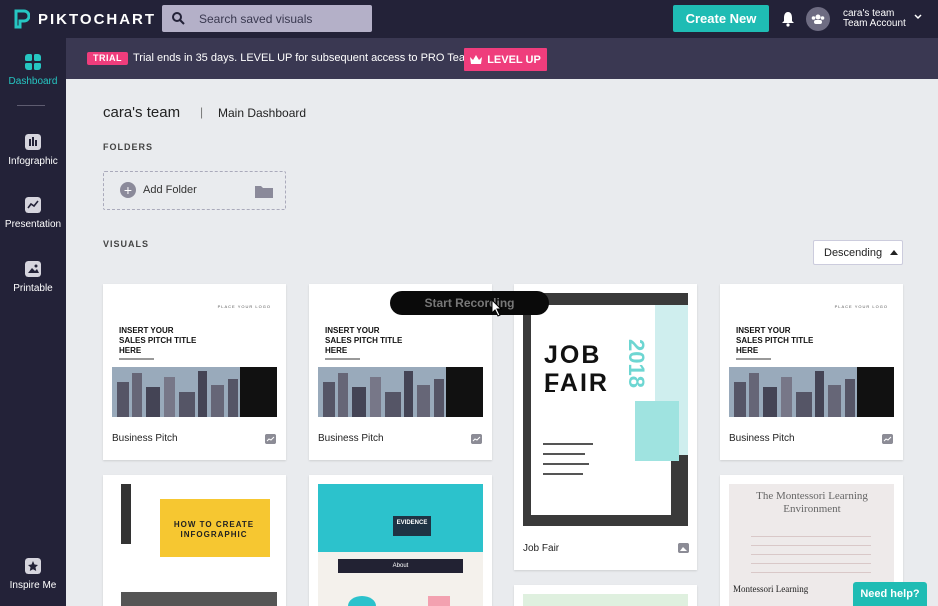 Image resolution: width=938 pixels, height=606 pixels. I want to click on sidebar-divider, so click(31, 105).